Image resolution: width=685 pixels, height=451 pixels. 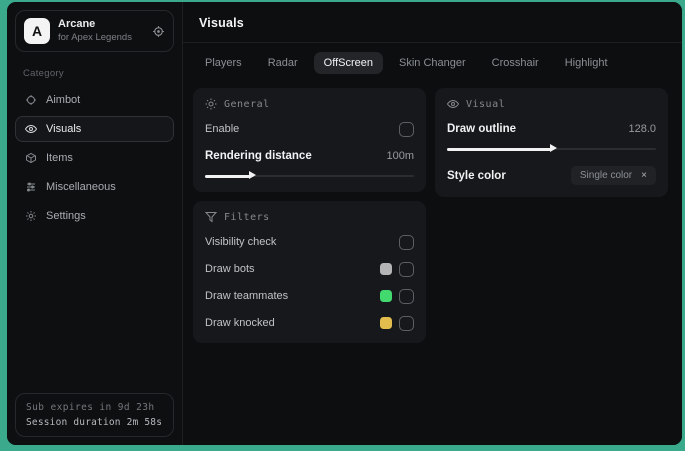 What do you see at coordinates (515, 63) in the screenshot?
I see `tab-crosshair: Crosshair` at bounding box center [515, 63].